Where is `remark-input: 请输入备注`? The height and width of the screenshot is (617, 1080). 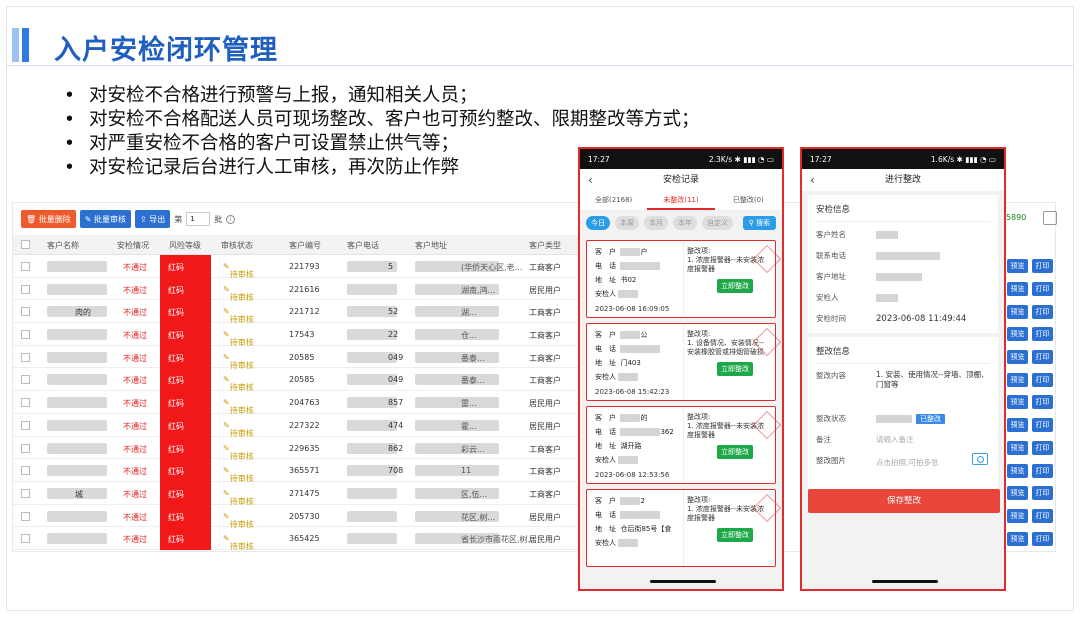 remark-input: 请输入备注 is located at coordinates (933, 439).